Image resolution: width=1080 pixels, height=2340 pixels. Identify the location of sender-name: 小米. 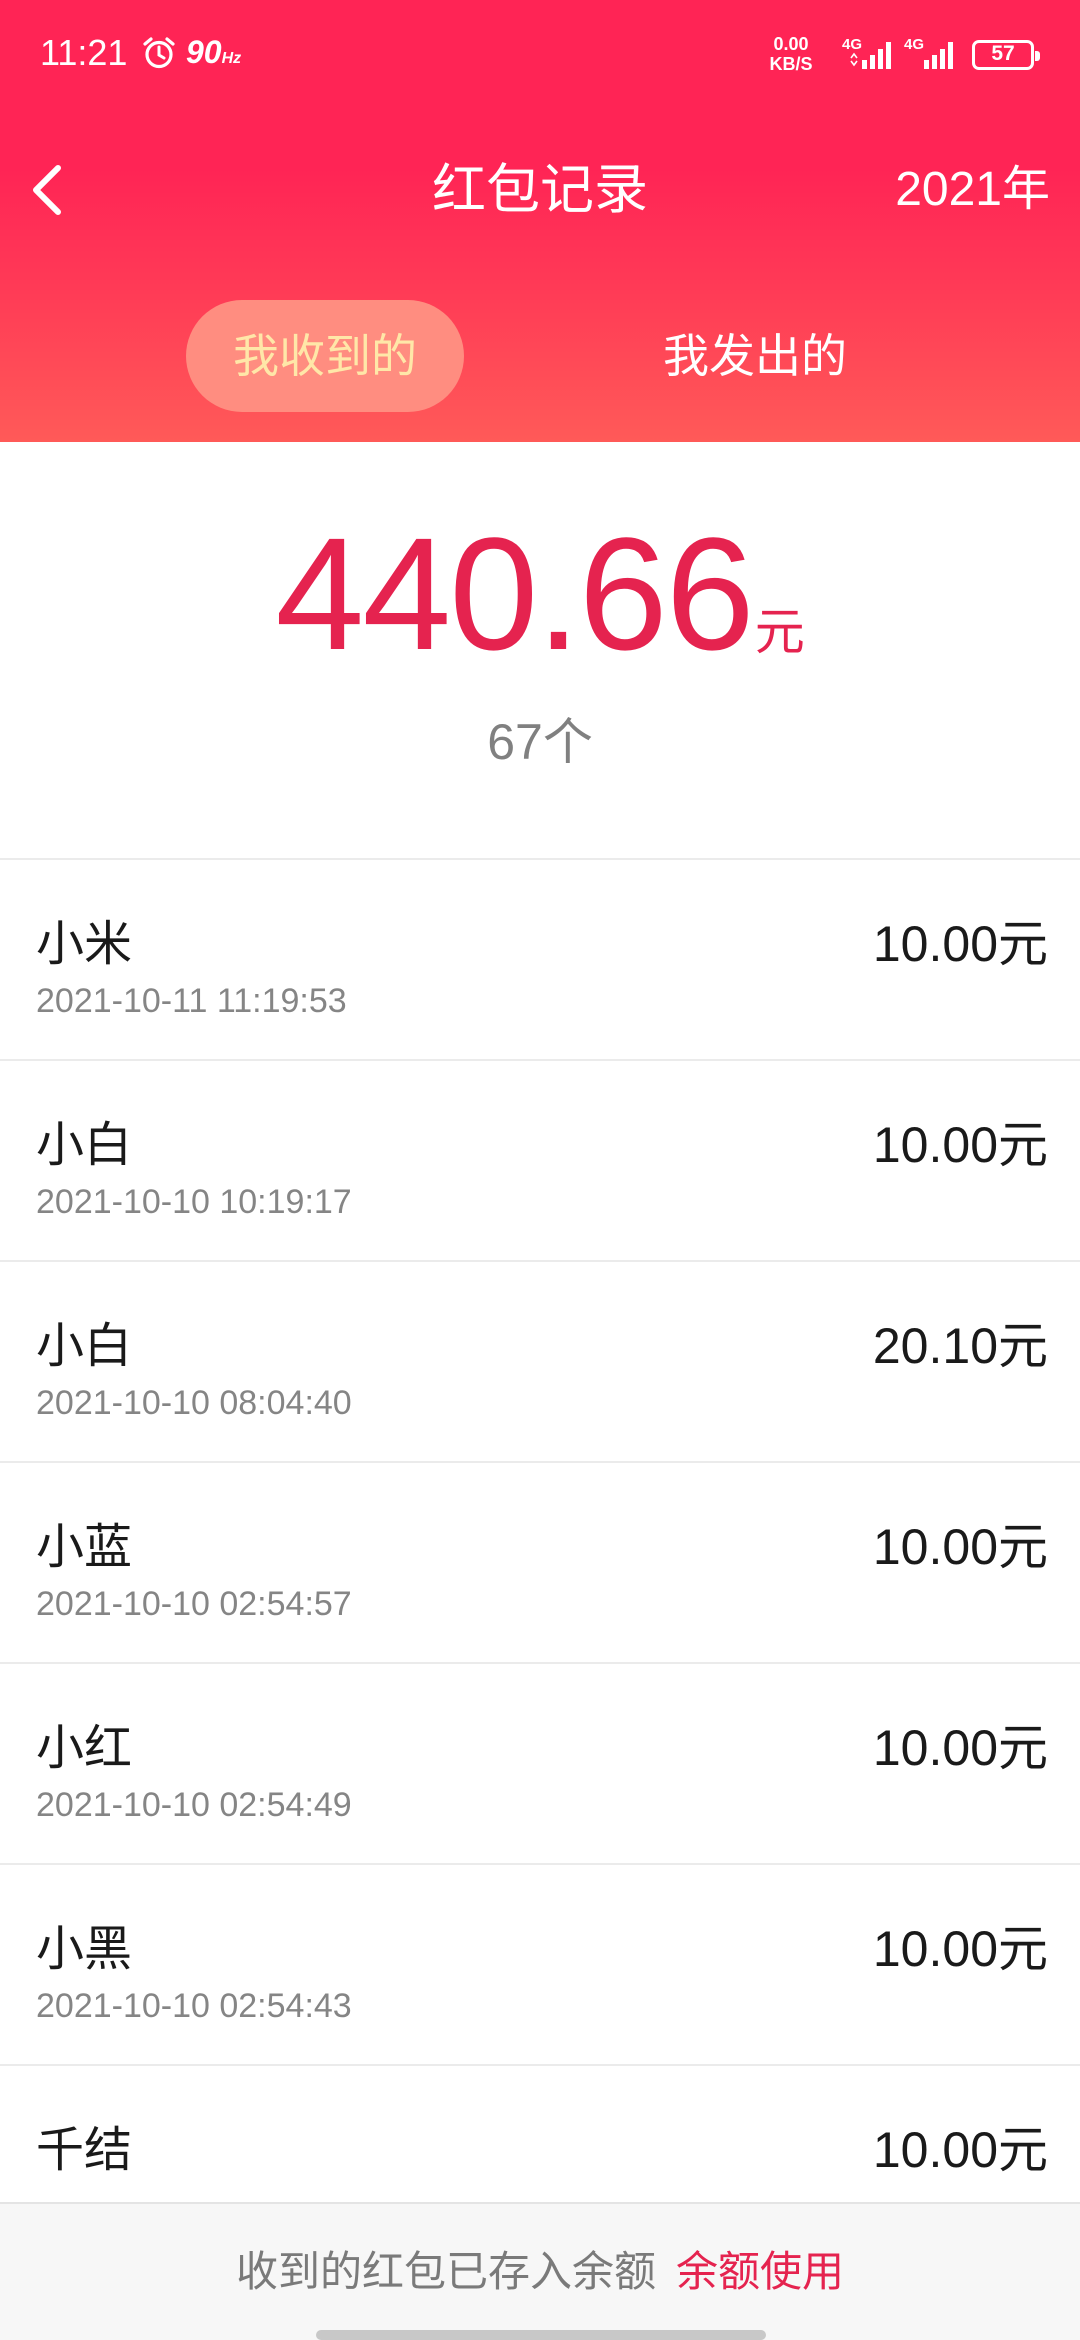
(84, 944).